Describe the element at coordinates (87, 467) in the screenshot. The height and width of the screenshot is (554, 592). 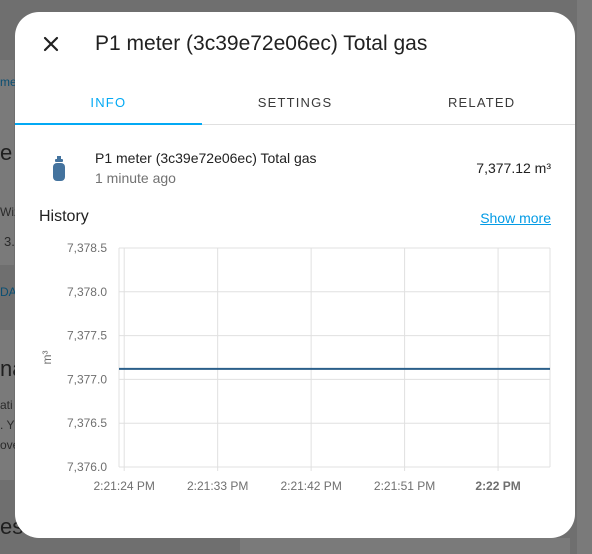
I see `y-tick-label: 7,376.0` at that location.